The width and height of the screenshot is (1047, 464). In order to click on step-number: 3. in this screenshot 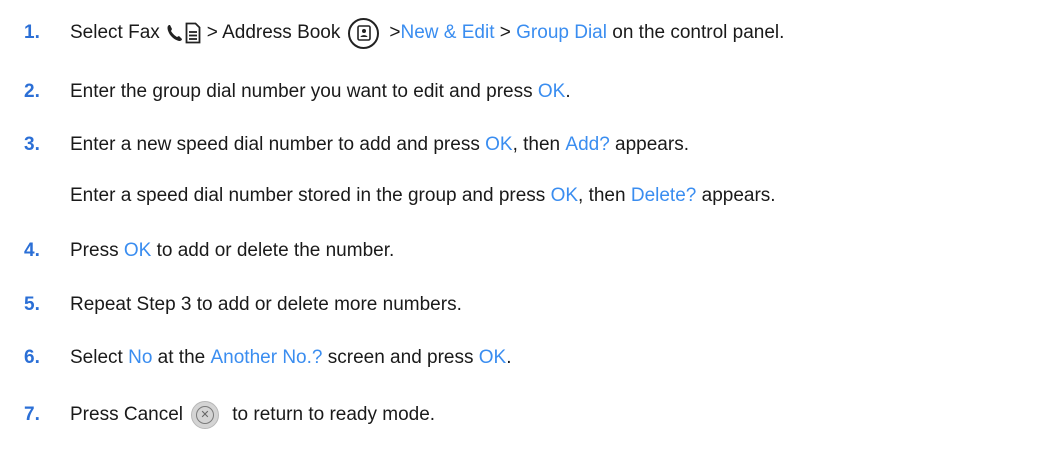, I will do `click(32, 144)`.